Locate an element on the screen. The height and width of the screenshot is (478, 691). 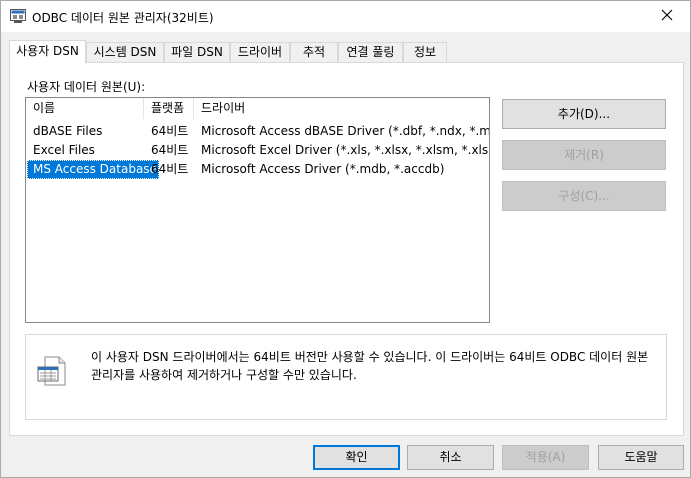
row-name: MS Access Database is located at coordinates (93, 169).